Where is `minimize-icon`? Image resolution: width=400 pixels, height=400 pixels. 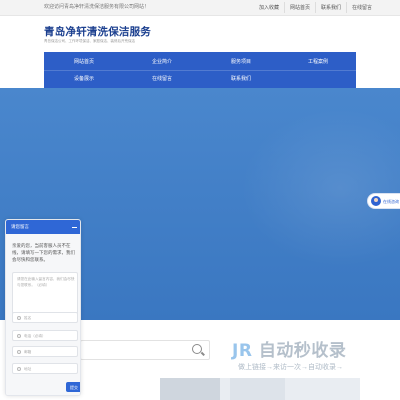 minimize-icon is located at coordinates (74, 227).